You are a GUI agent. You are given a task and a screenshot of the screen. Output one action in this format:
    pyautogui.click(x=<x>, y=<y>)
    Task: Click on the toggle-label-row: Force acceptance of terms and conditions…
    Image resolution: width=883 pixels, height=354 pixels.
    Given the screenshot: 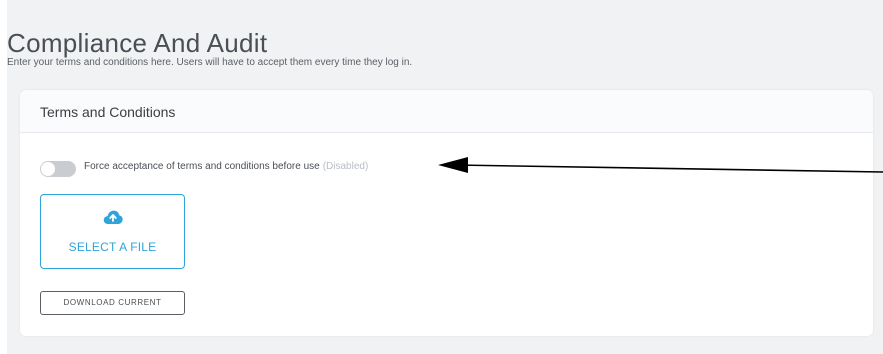 What is the action you would take?
    pyautogui.click(x=226, y=166)
    